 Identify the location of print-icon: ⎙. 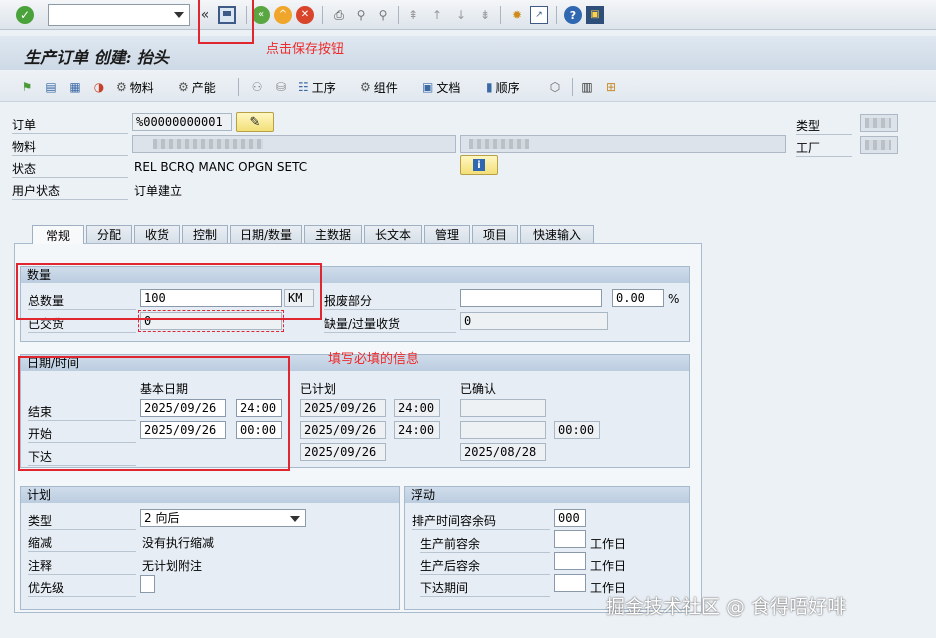
(339, 15).